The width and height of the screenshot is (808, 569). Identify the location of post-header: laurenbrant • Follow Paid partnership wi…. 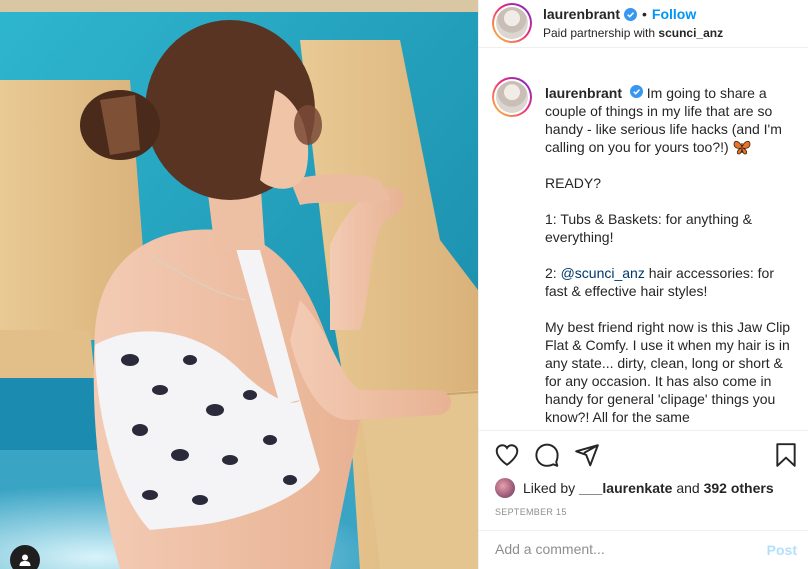
(643, 24).